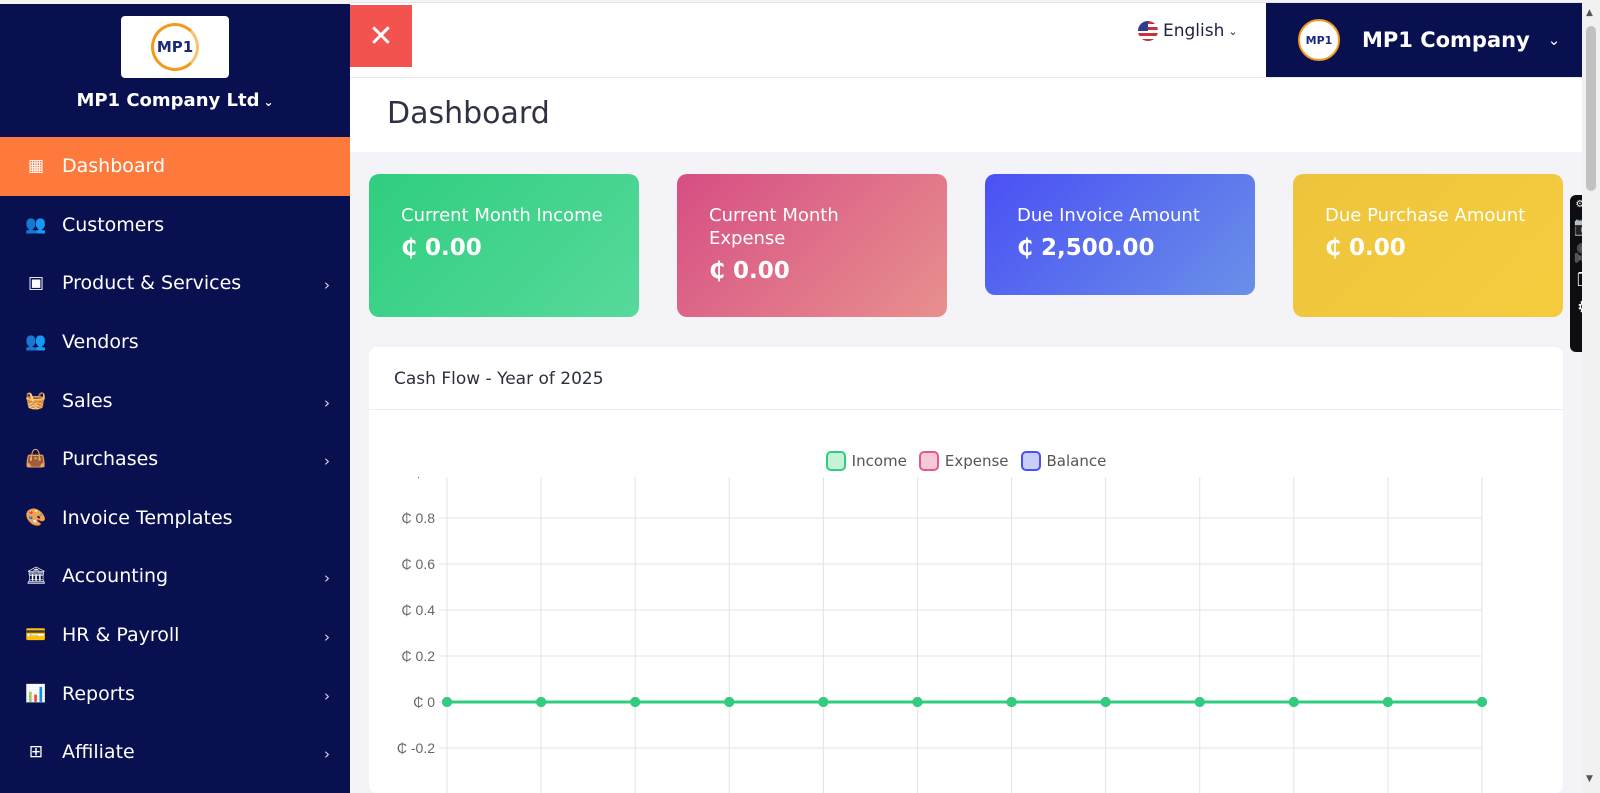 The height and width of the screenshot is (793, 1600). Describe the element at coordinates (1120, 234) in the screenshot. I see `due-invoice-card: Due Invoice Amount ₵ 2,500.00` at that location.